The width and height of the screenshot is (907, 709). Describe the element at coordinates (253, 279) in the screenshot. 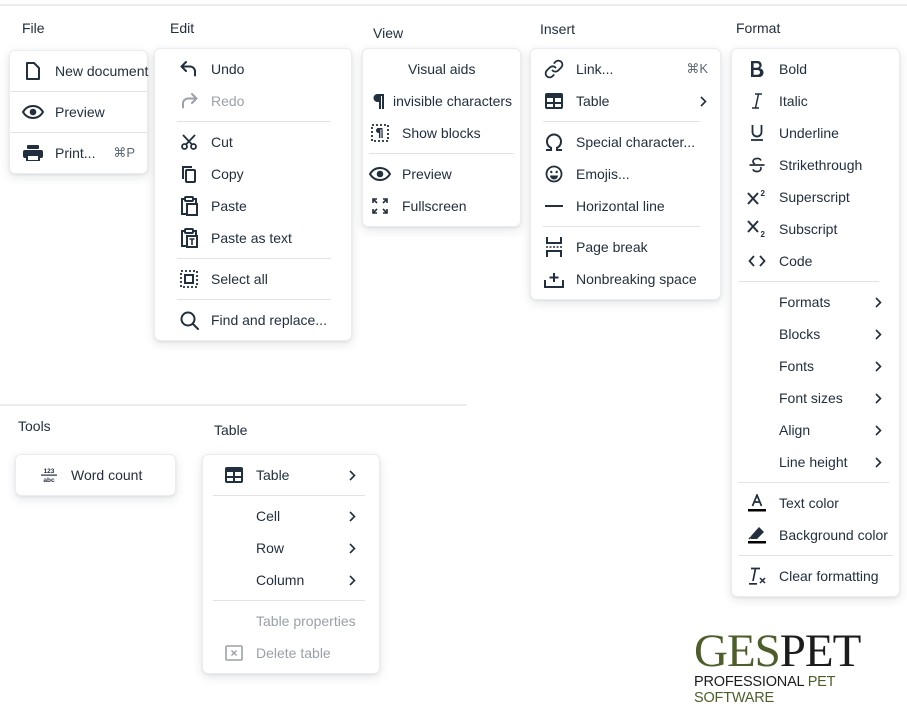

I see `menu-item-select-all: Select all` at that location.